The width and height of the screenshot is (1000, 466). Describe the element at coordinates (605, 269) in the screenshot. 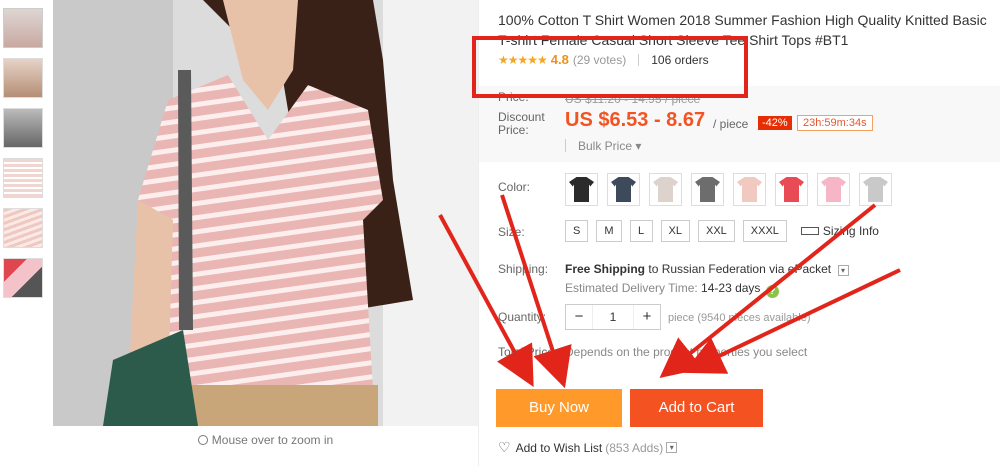

I see `free-shipping-text: Free Shipping` at that location.